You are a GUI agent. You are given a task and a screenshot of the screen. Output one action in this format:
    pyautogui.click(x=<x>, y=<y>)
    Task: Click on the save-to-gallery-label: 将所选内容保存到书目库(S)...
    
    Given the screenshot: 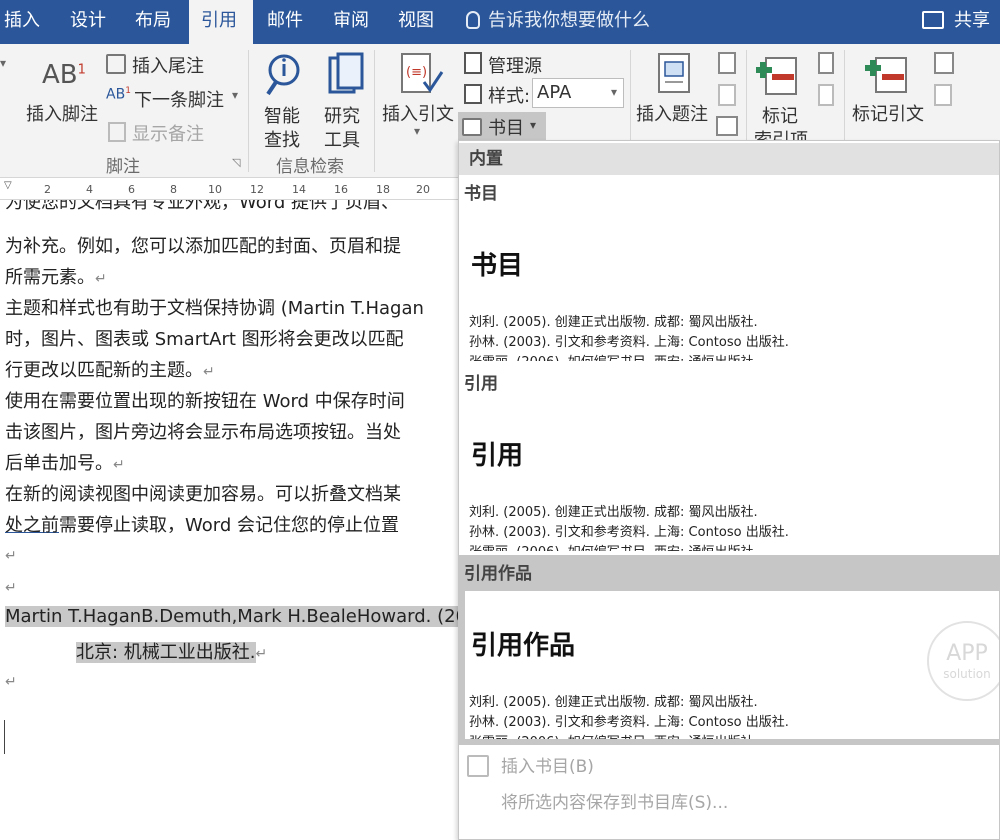 What is the action you would take?
    pyautogui.click(x=615, y=803)
    